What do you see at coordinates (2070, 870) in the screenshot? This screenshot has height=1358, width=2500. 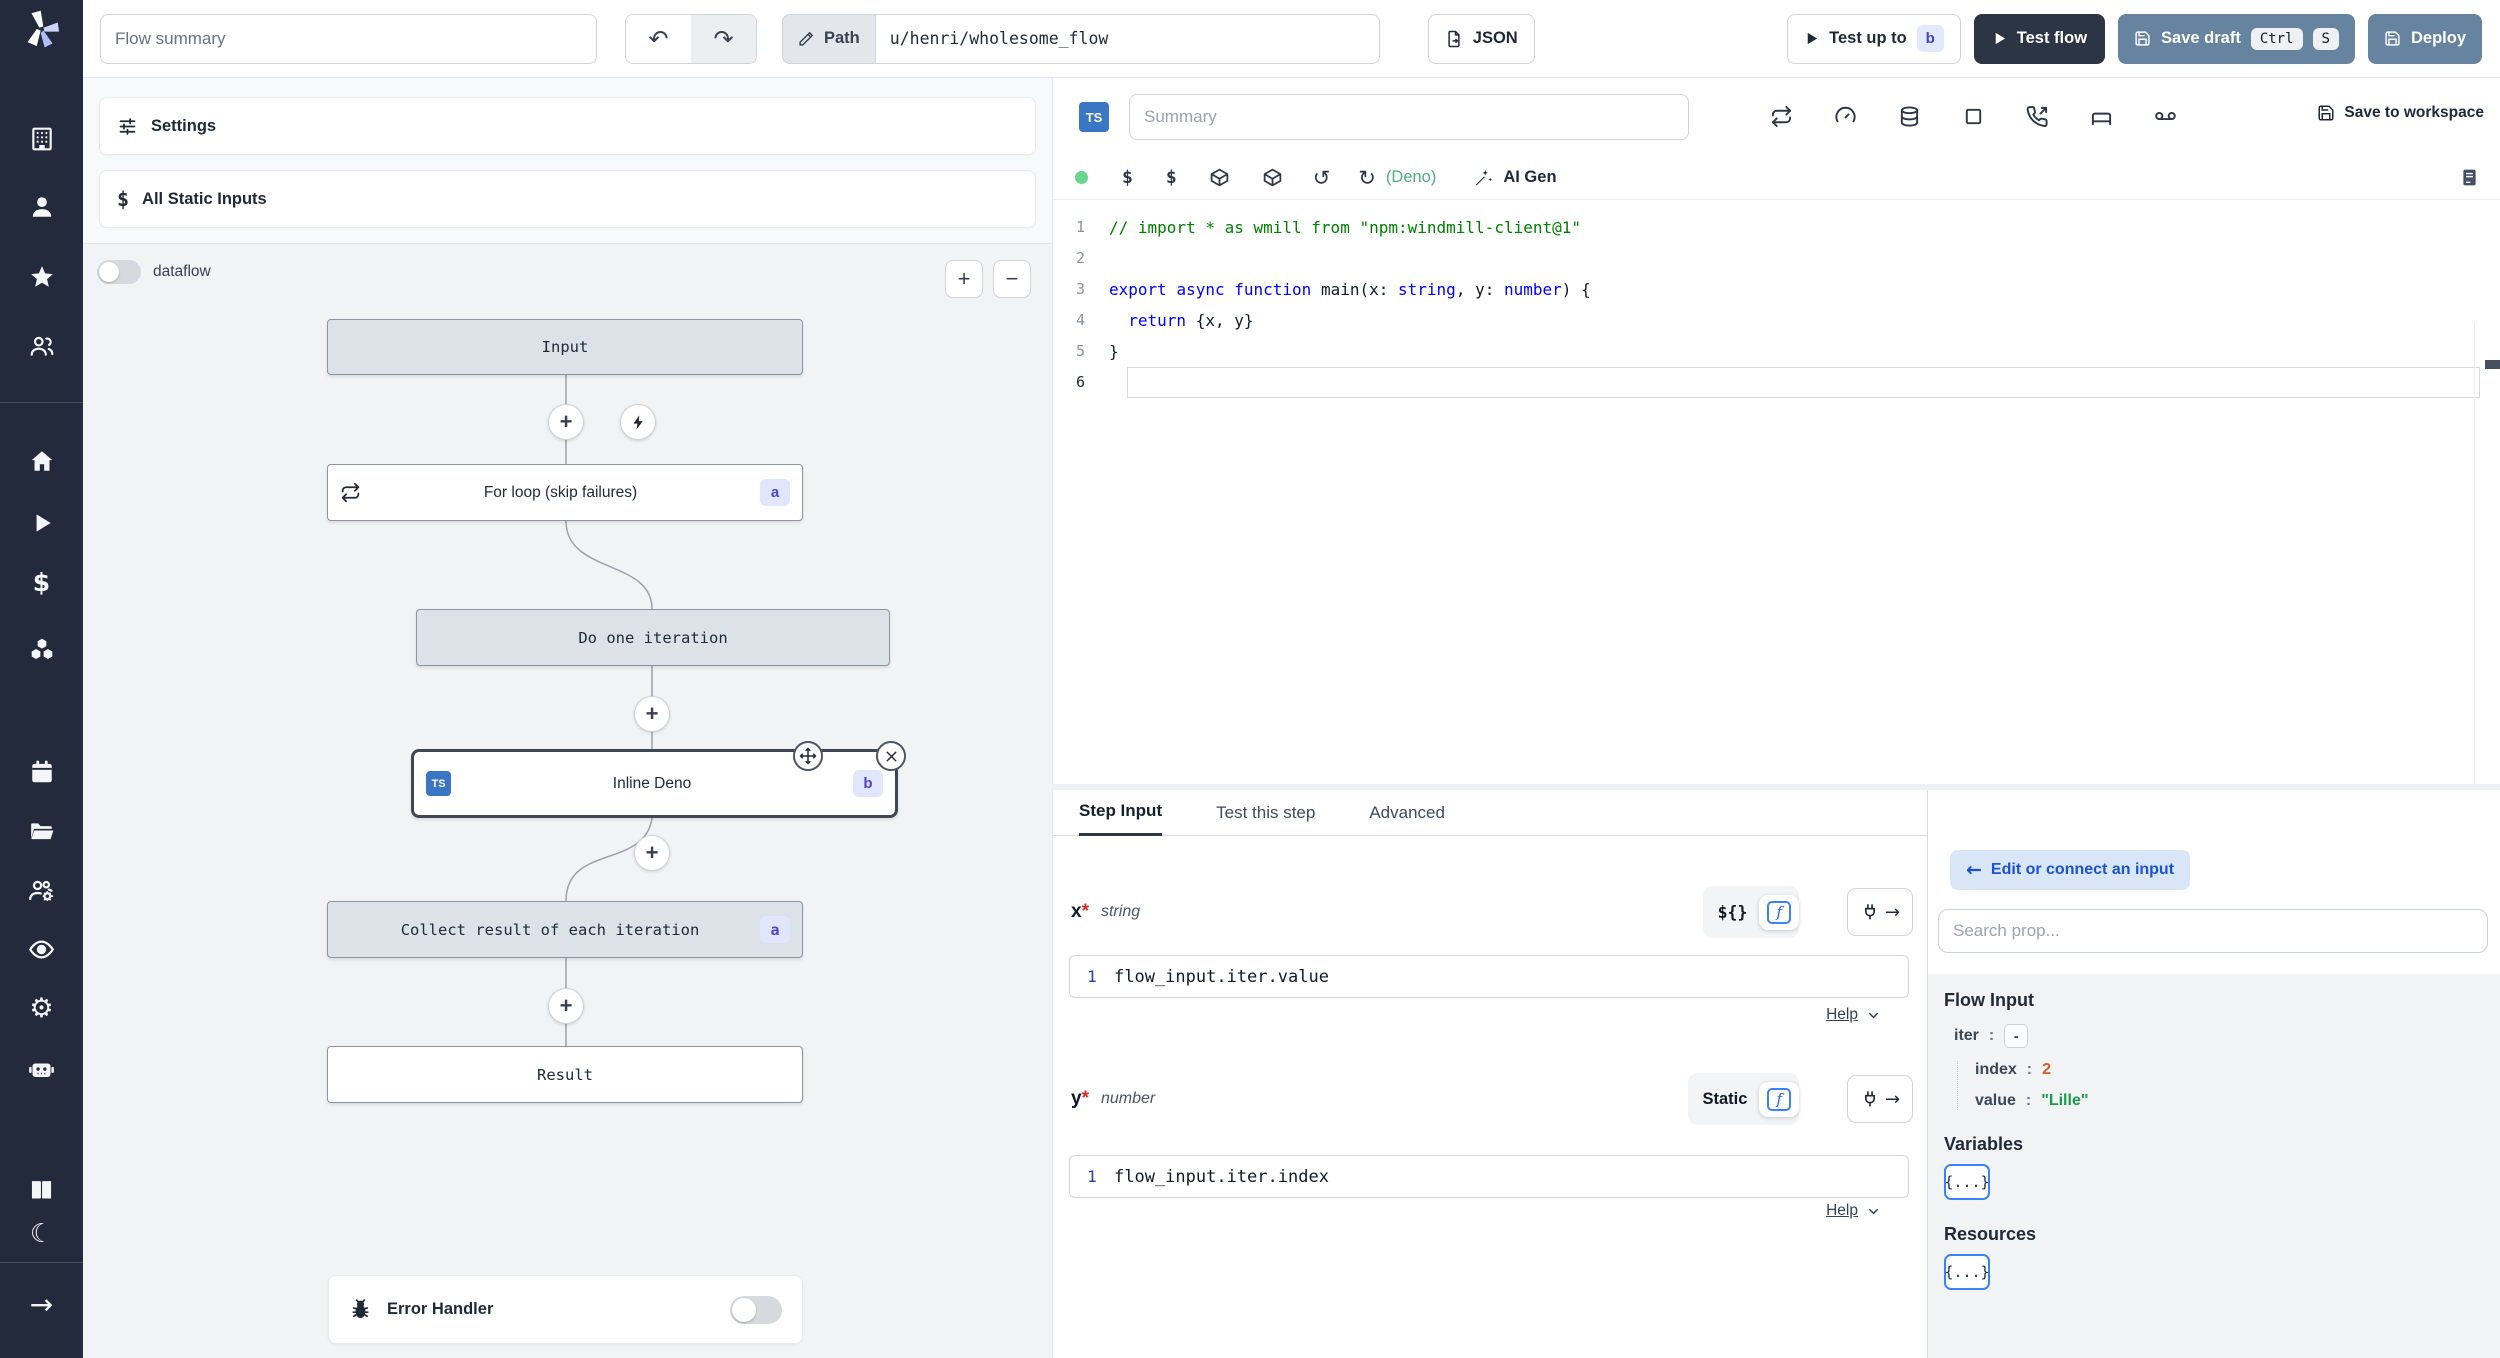 I see `edit-or-connect-button: ← Edit or connect an input` at bounding box center [2070, 870].